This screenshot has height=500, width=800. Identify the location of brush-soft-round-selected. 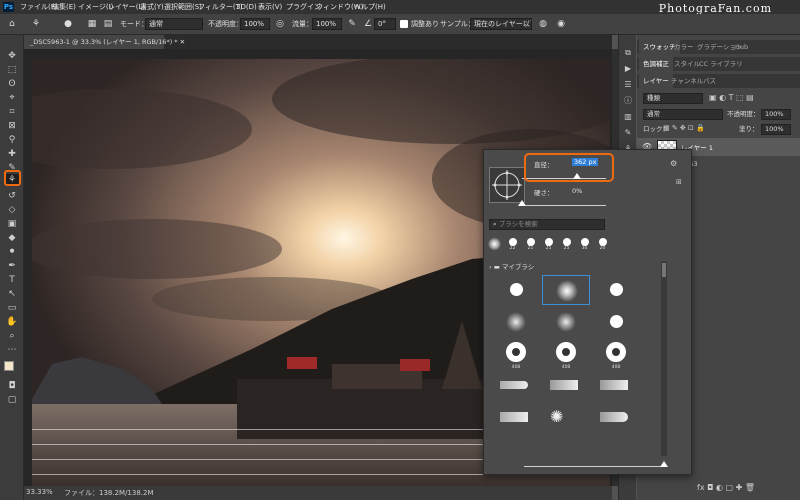
(566, 290).